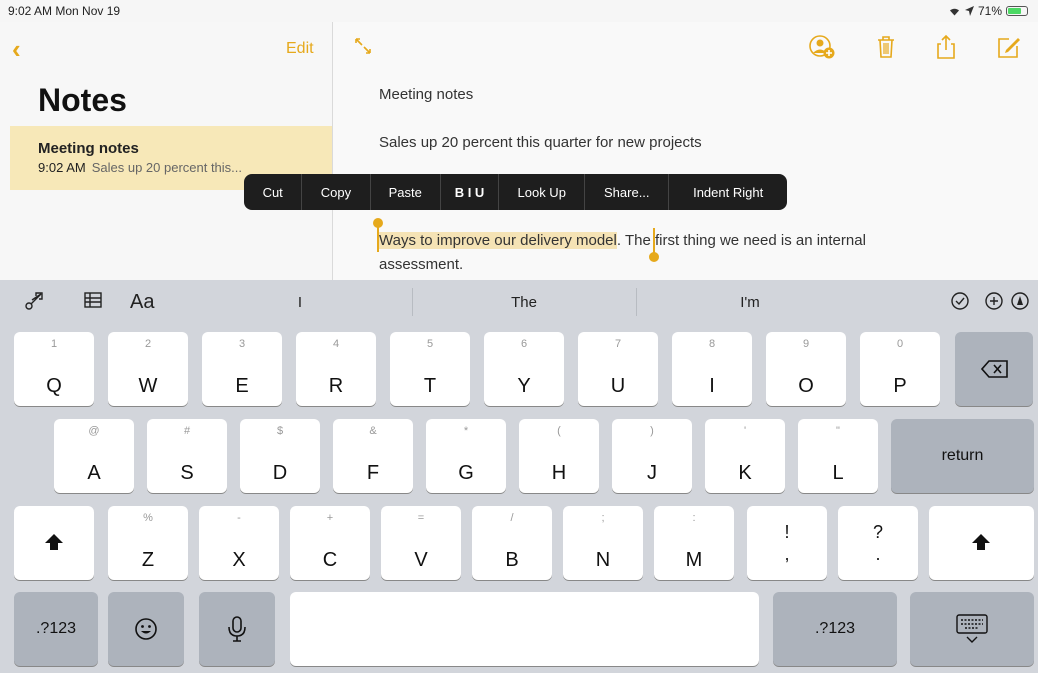 This screenshot has width=1038, height=673. What do you see at coordinates (88, 148) in the screenshot?
I see `note-title: Meeting notes` at bounding box center [88, 148].